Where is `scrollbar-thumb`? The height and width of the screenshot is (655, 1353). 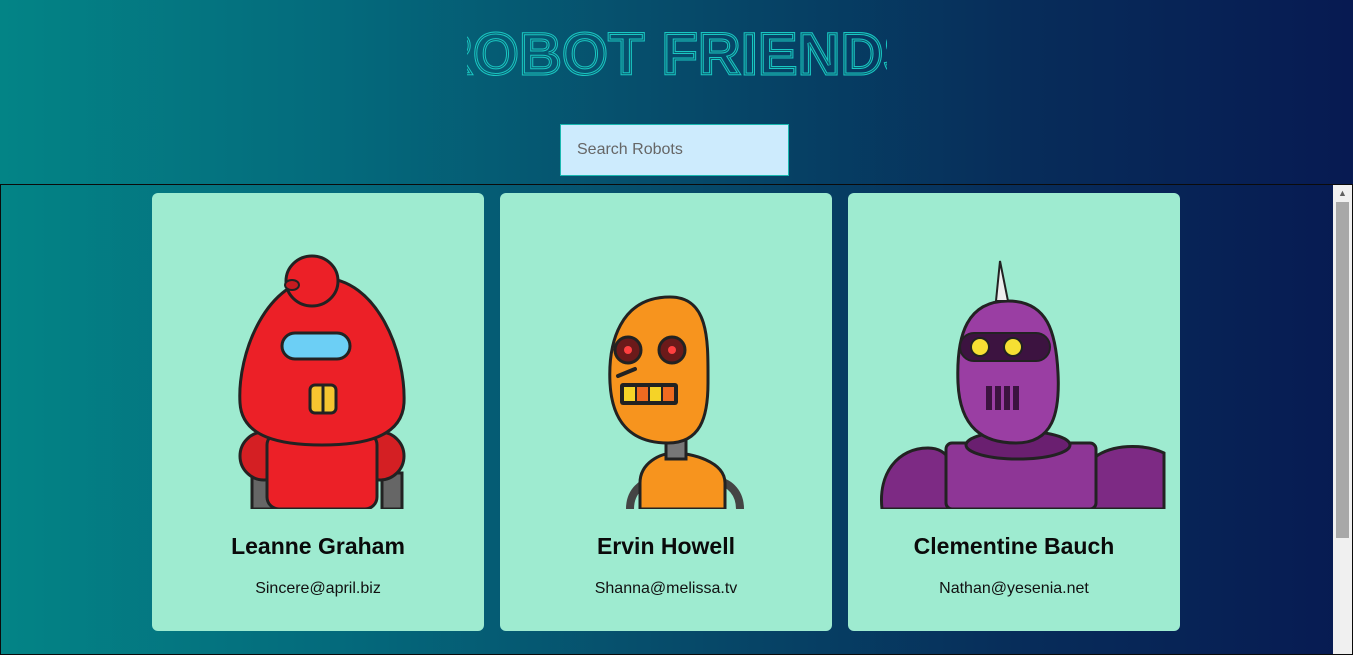 scrollbar-thumb is located at coordinates (1342, 370).